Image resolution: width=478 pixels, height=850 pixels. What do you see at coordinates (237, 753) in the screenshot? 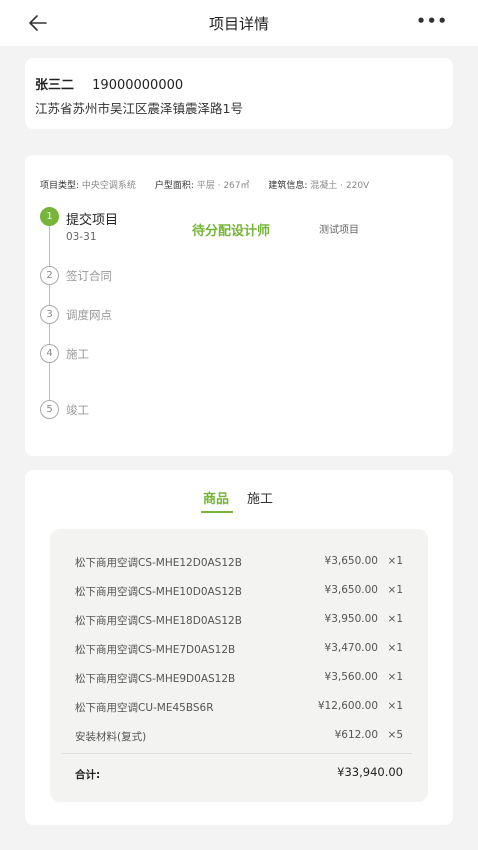
I see `total-divider` at bounding box center [237, 753].